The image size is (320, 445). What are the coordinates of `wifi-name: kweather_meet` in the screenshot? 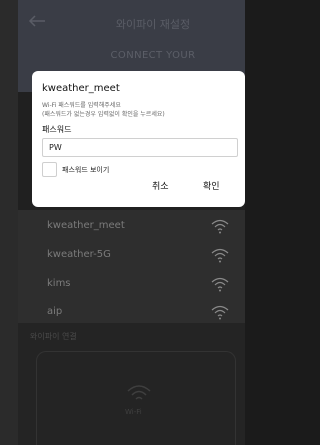 It's located at (86, 225).